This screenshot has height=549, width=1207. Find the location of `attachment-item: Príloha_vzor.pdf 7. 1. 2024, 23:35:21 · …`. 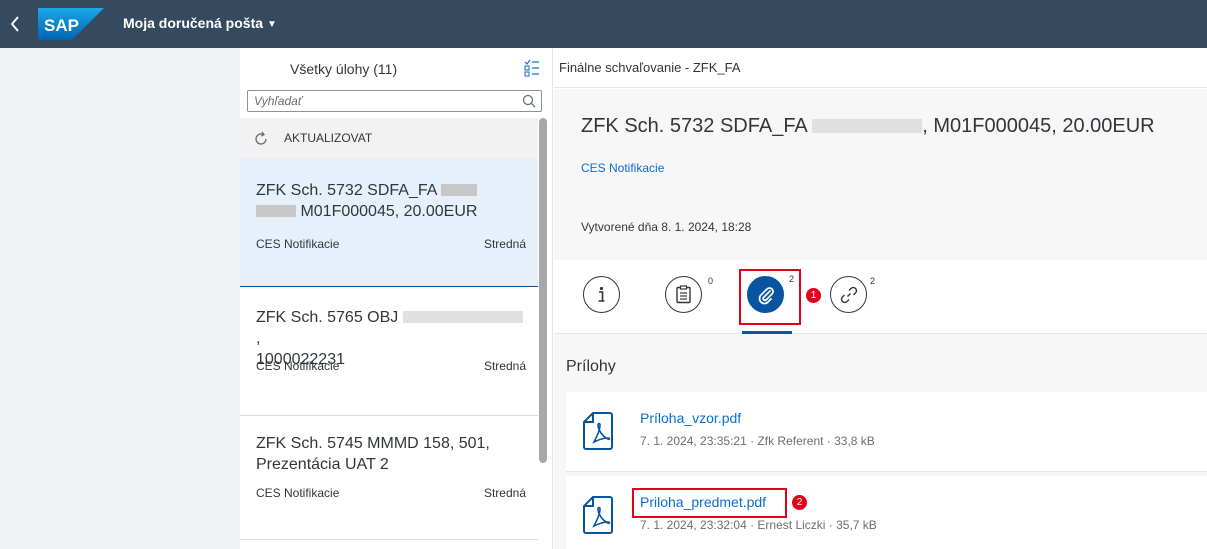

attachment-item: Príloha_vzor.pdf 7. 1. 2024, 23:35:21 · … is located at coordinates (886, 432).